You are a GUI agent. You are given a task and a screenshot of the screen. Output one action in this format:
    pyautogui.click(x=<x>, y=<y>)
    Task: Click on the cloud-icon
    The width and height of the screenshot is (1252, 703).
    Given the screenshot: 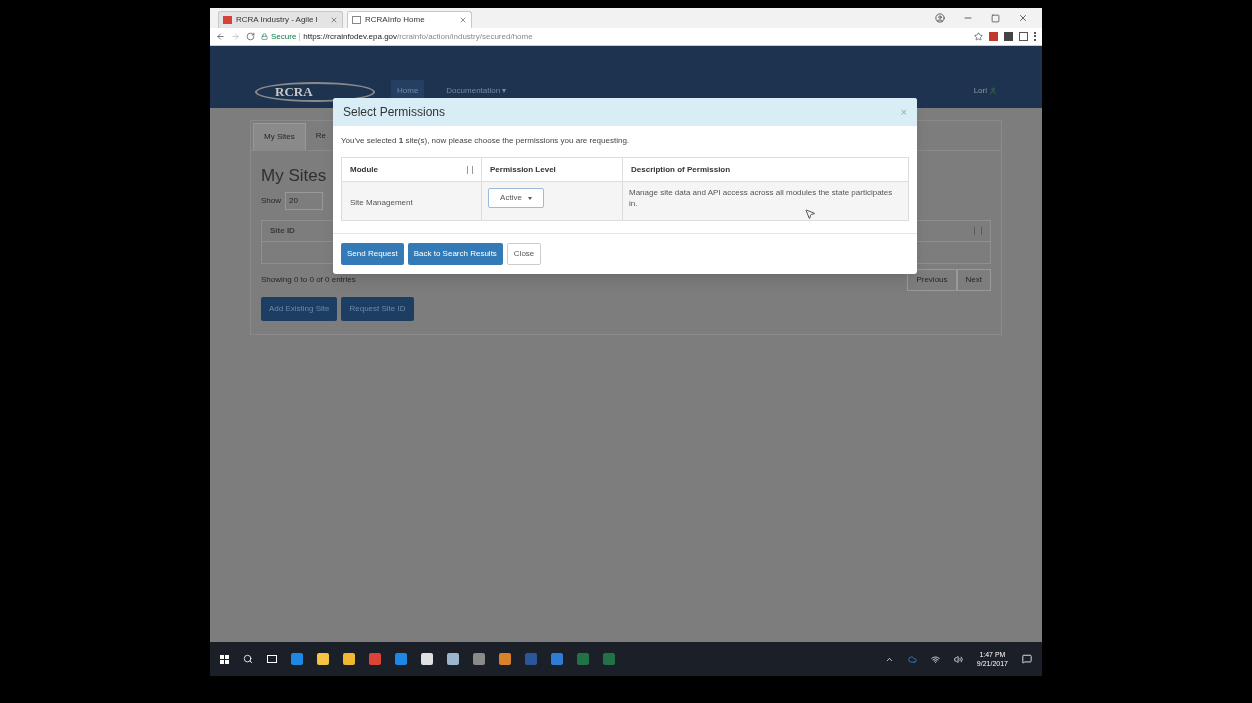 What is the action you would take?
    pyautogui.click(x=912, y=659)
    